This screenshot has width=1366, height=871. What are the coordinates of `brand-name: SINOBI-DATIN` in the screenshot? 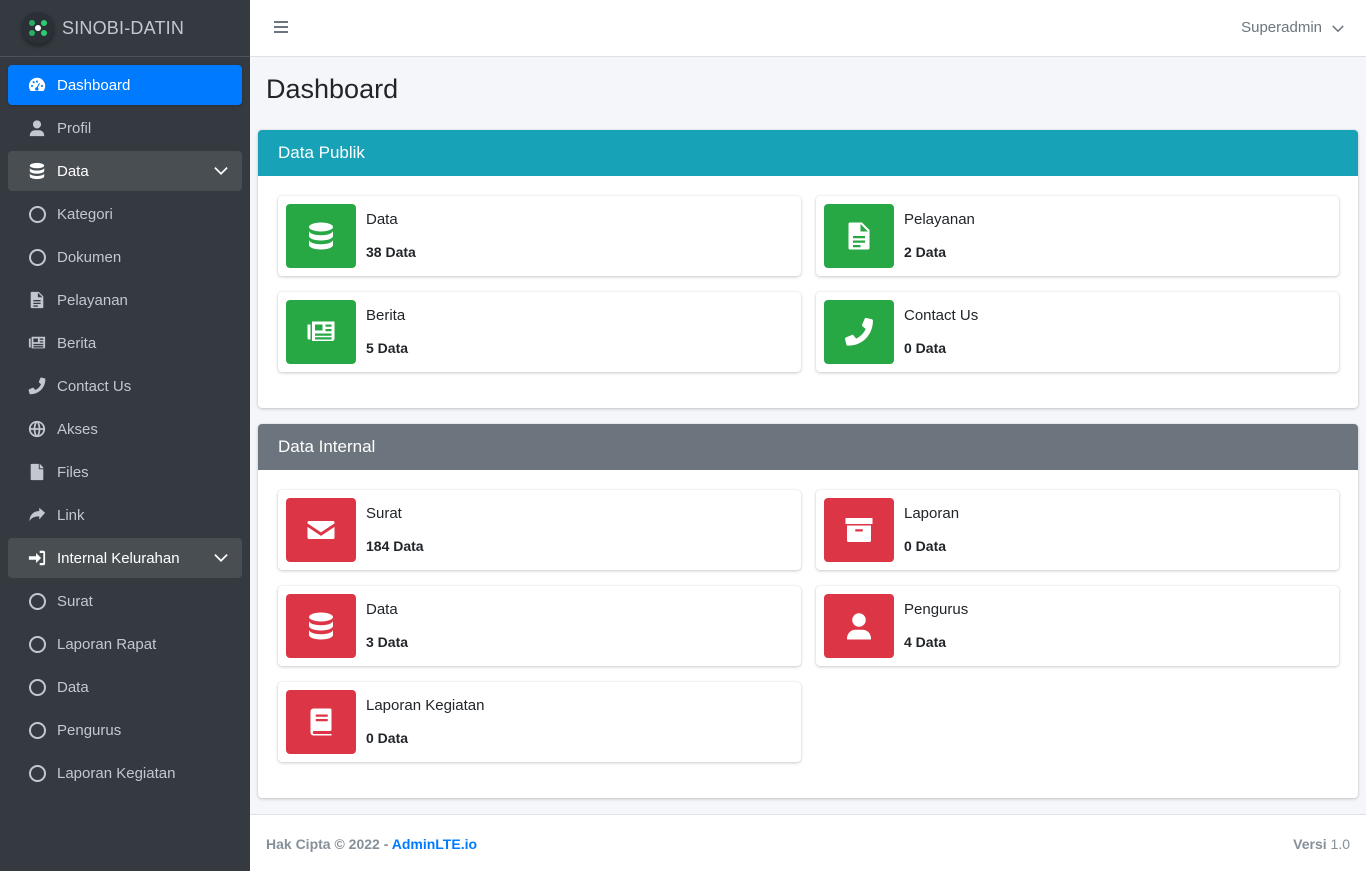 It's located at (123, 27).